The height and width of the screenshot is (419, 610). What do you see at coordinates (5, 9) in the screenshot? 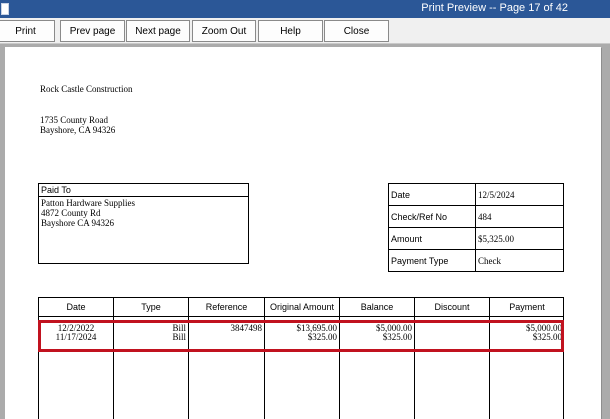
I see `document-icon` at bounding box center [5, 9].